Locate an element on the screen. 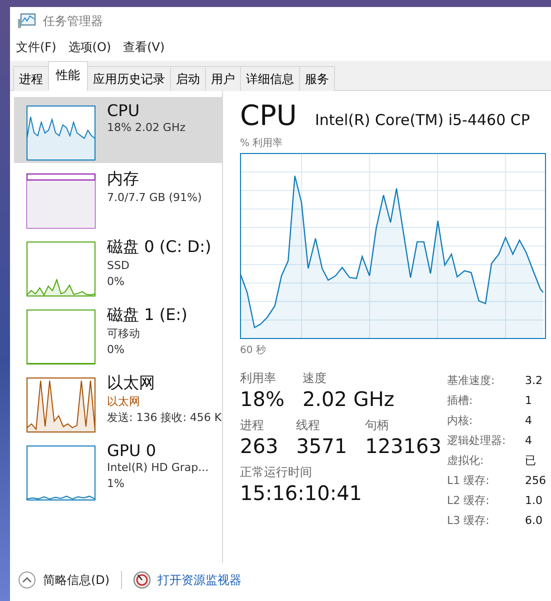  tab: 应用历史记录 is located at coordinates (129, 78).